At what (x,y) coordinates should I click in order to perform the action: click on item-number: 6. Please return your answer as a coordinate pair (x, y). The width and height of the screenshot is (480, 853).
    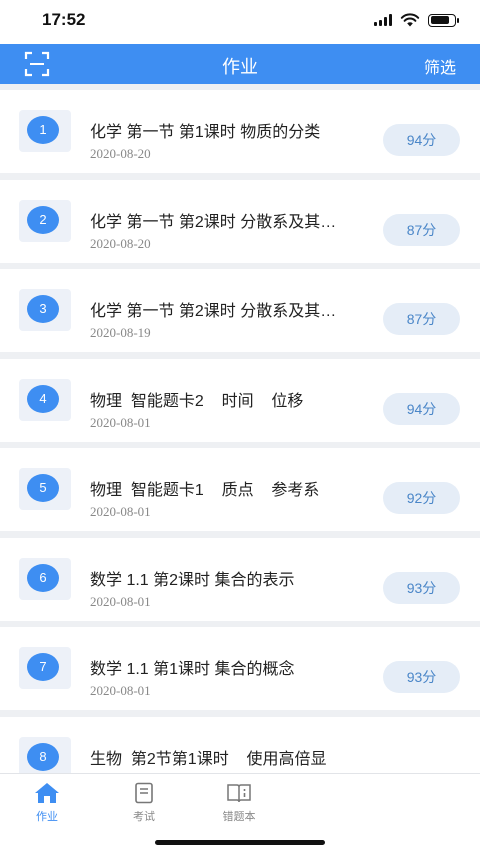
    Looking at the image, I should click on (43, 578).